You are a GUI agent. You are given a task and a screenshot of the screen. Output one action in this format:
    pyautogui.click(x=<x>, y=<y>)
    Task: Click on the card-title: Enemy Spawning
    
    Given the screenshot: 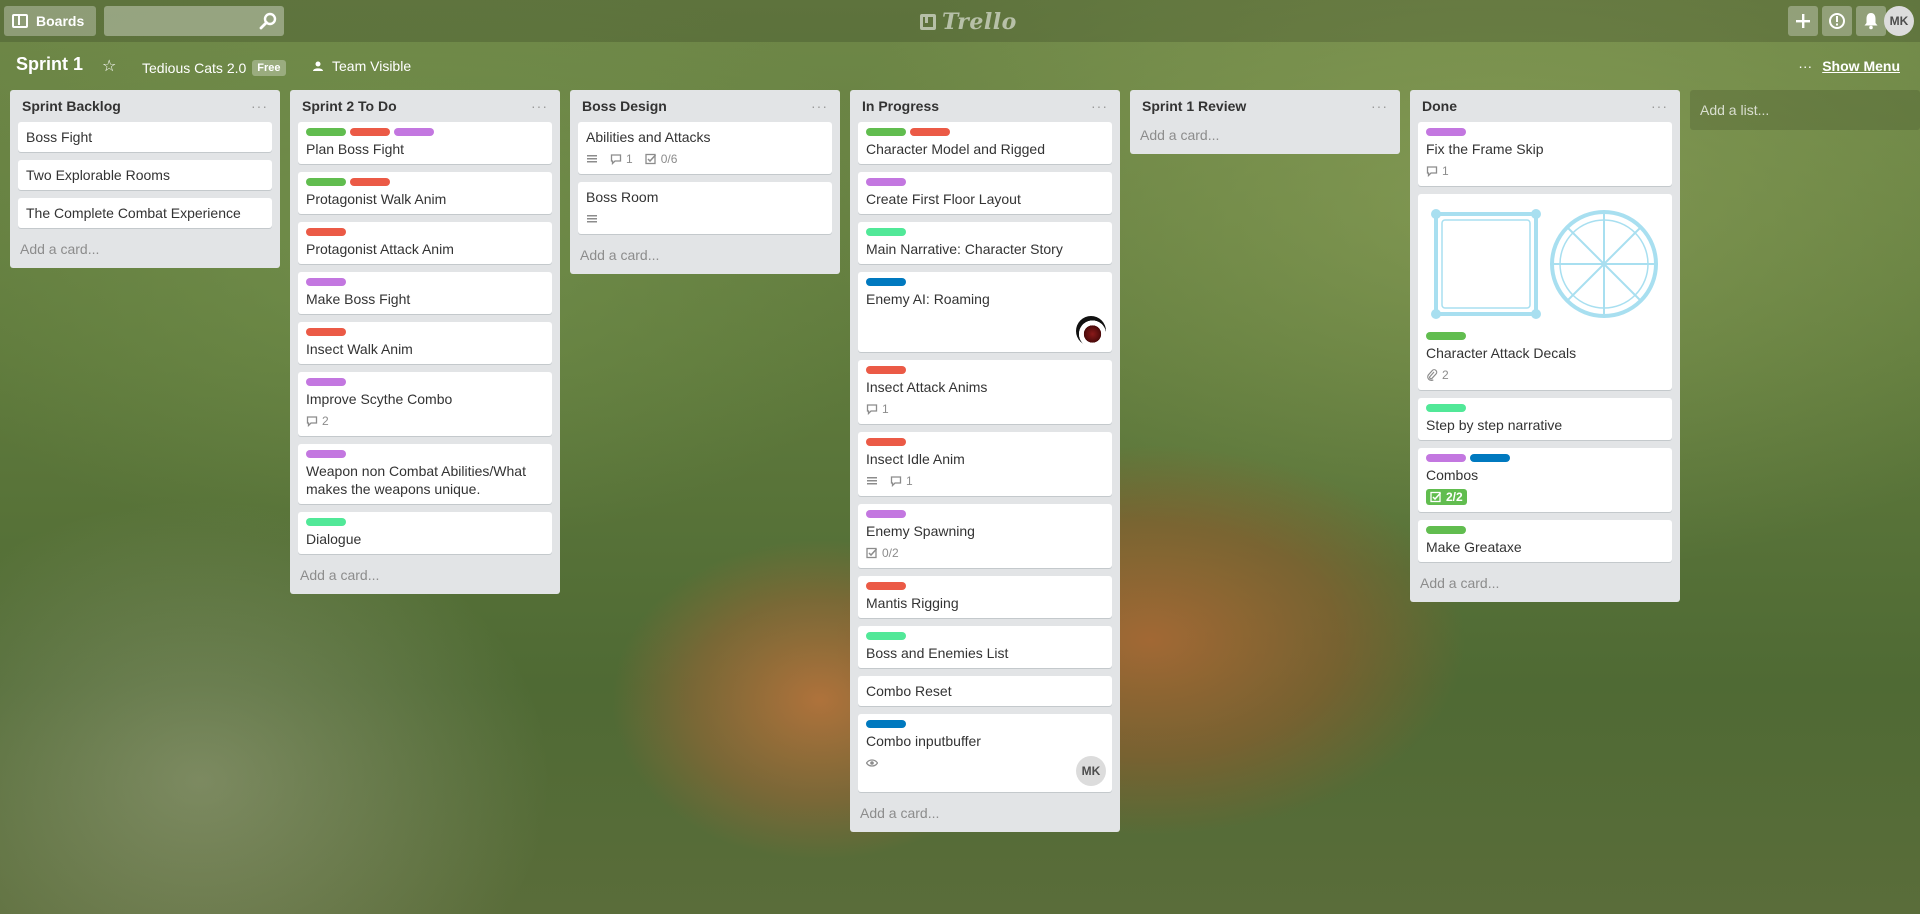 What is the action you would take?
    pyautogui.click(x=920, y=531)
    